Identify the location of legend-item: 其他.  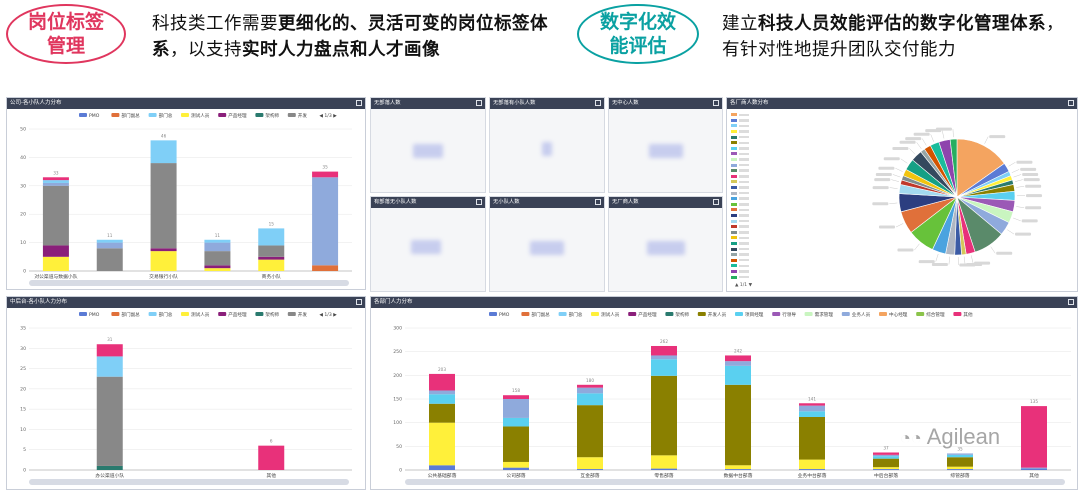
(963, 314).